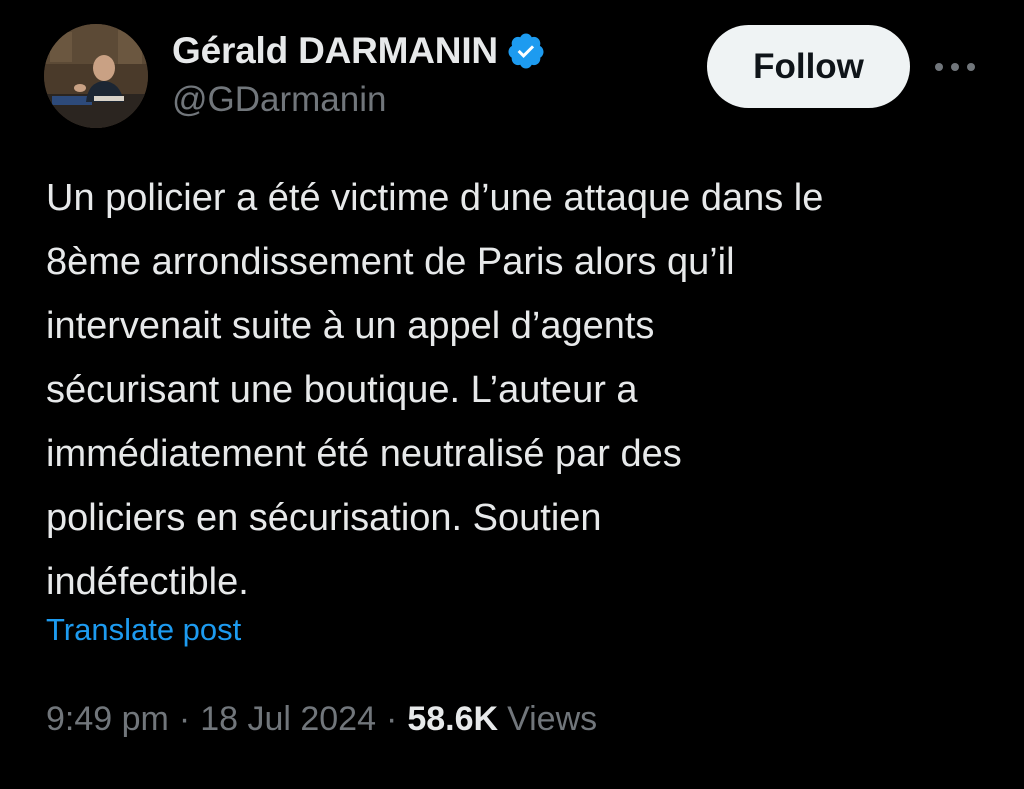  Describe the element at coordinates (288, 719) in the screenshot. I see `post-date: 18 Jul 2024` at that location.